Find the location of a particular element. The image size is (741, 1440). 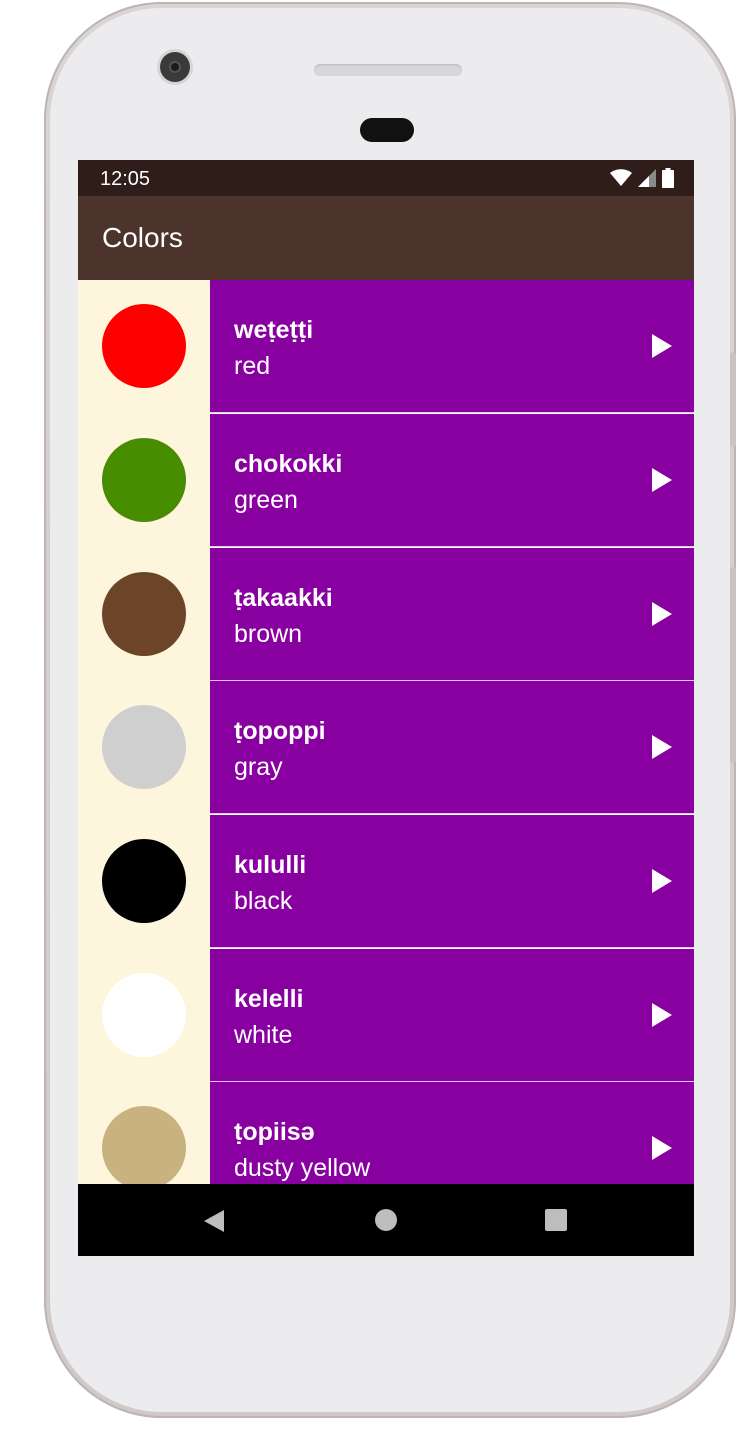

back-icon is located at coordinates (214, 1221).